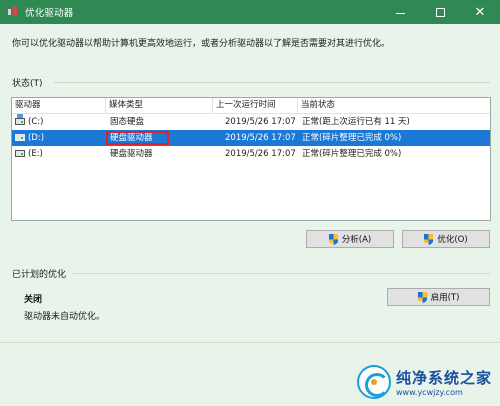 This screenshot has height=406, width=500. I want to click on minimize-button, so click(400, 12).